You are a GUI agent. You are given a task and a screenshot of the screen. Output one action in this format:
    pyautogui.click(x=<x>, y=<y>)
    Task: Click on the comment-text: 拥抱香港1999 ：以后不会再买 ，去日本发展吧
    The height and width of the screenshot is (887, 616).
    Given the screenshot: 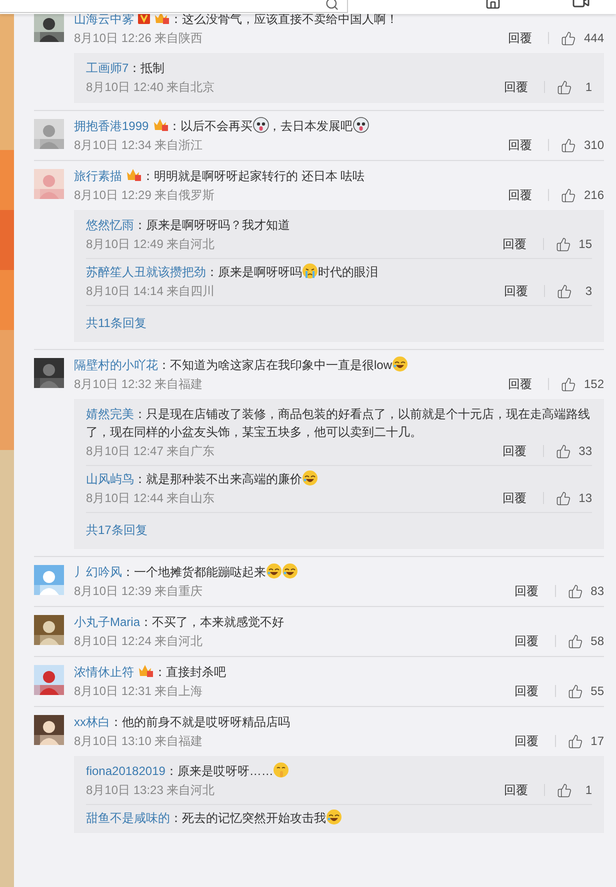 What is the action you would take?
    pyautogui.click(x=339, y=126)
    